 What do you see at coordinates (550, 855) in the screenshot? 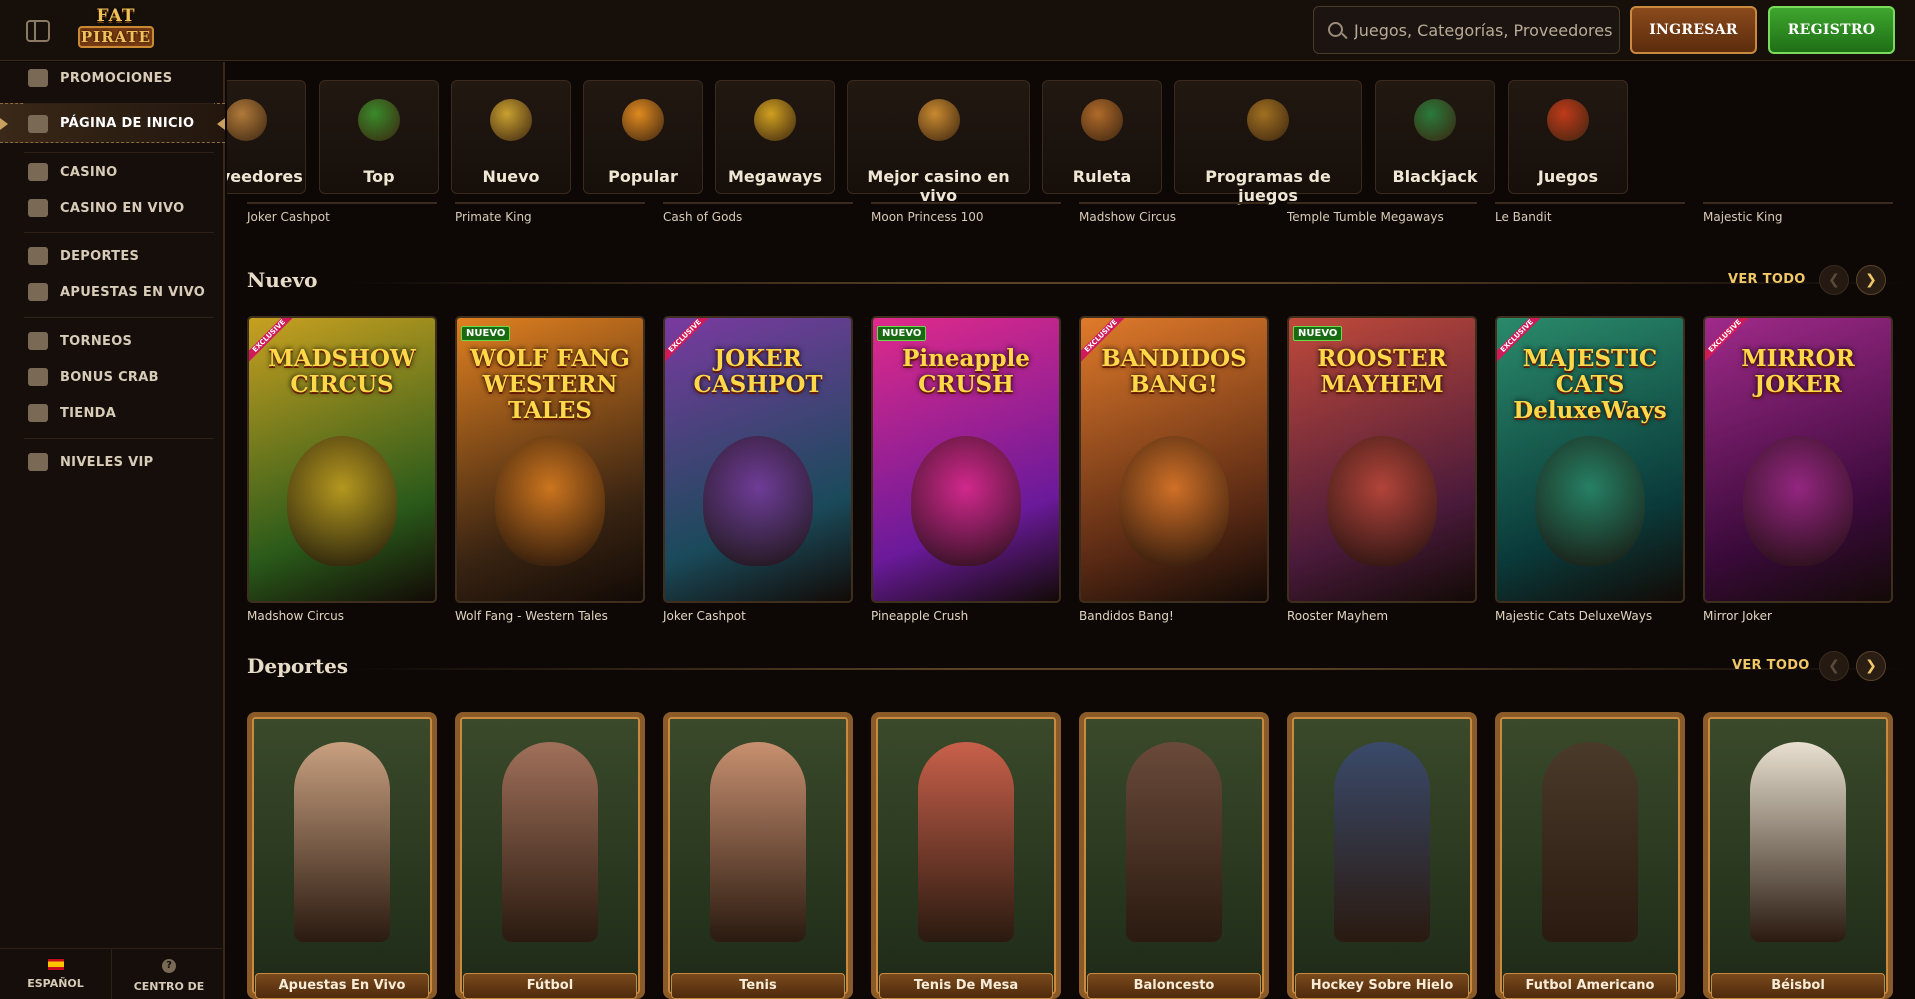
I see `sport-card: Fútbol` at bounding box center [550, 855].